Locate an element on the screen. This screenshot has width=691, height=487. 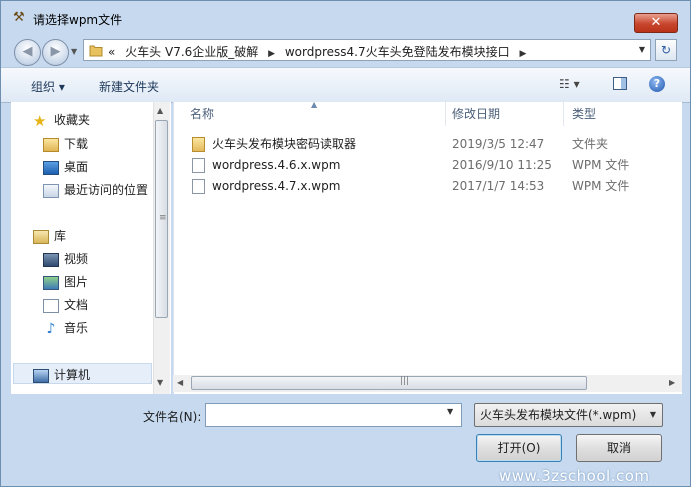
nav-pane-scrollbar: ▲ ≡ ▼ is located at coordinates (161, 248).